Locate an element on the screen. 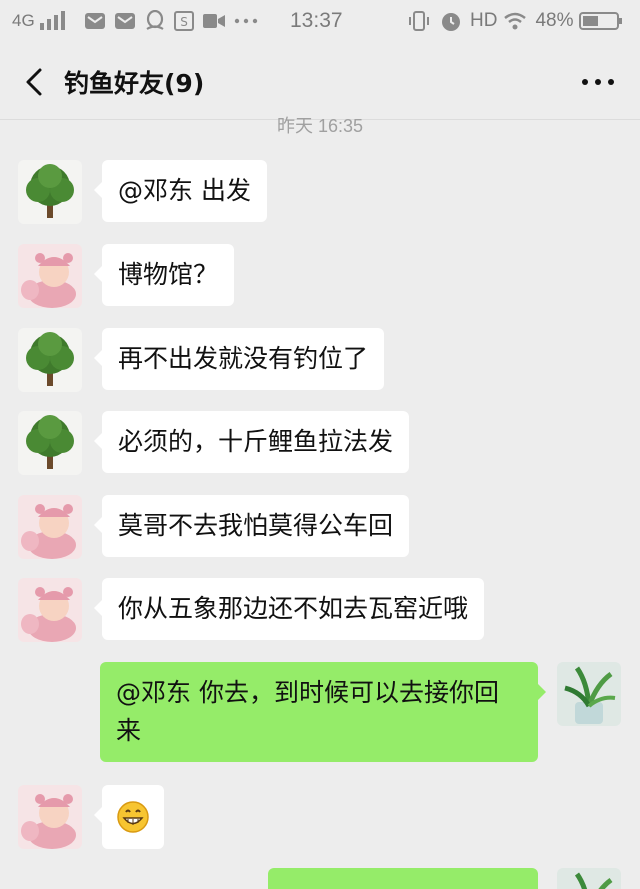 This screenshot has width=640, height=889. message-bubble: 必须的，十斤鲤鱼拉法发 is located at coordinates (251, 442).